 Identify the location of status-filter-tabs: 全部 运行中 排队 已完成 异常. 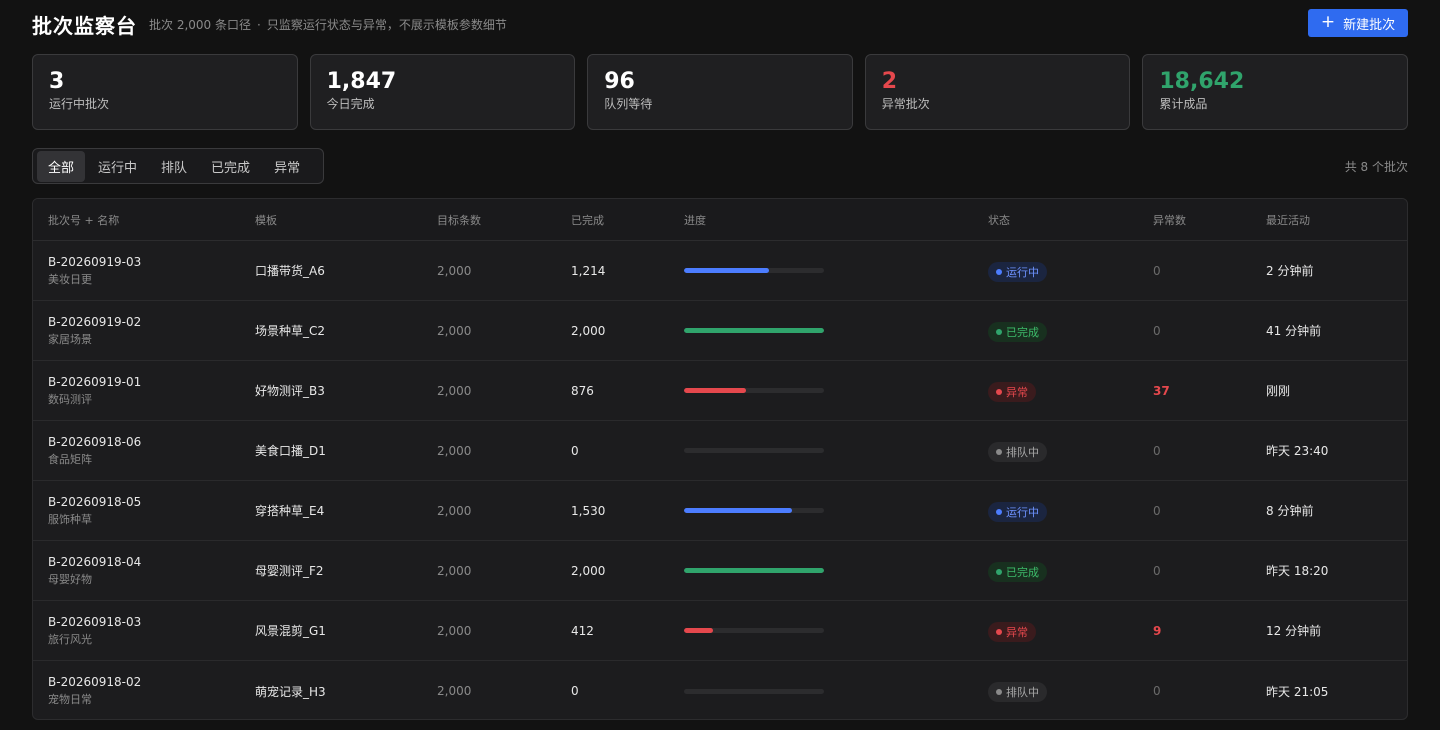
(178, 166).